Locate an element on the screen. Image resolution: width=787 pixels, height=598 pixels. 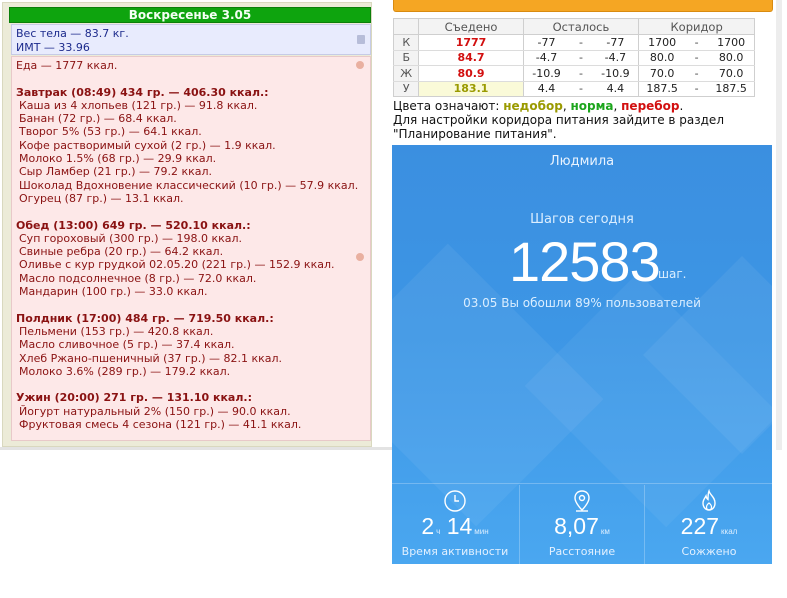
food-item: Свиные ребра (20 гр.) — 64.2 ккал. is located at coordinates (121, 252).